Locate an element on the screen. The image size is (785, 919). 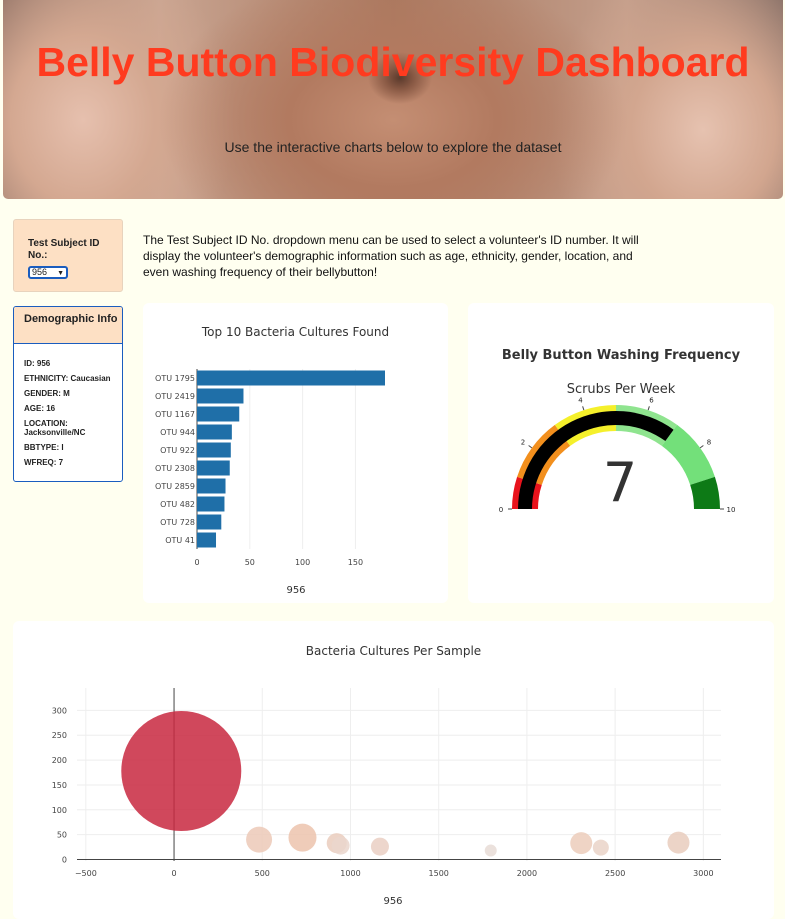
bar-category-label: OTU 2859 is located at coordinates (175, 486).